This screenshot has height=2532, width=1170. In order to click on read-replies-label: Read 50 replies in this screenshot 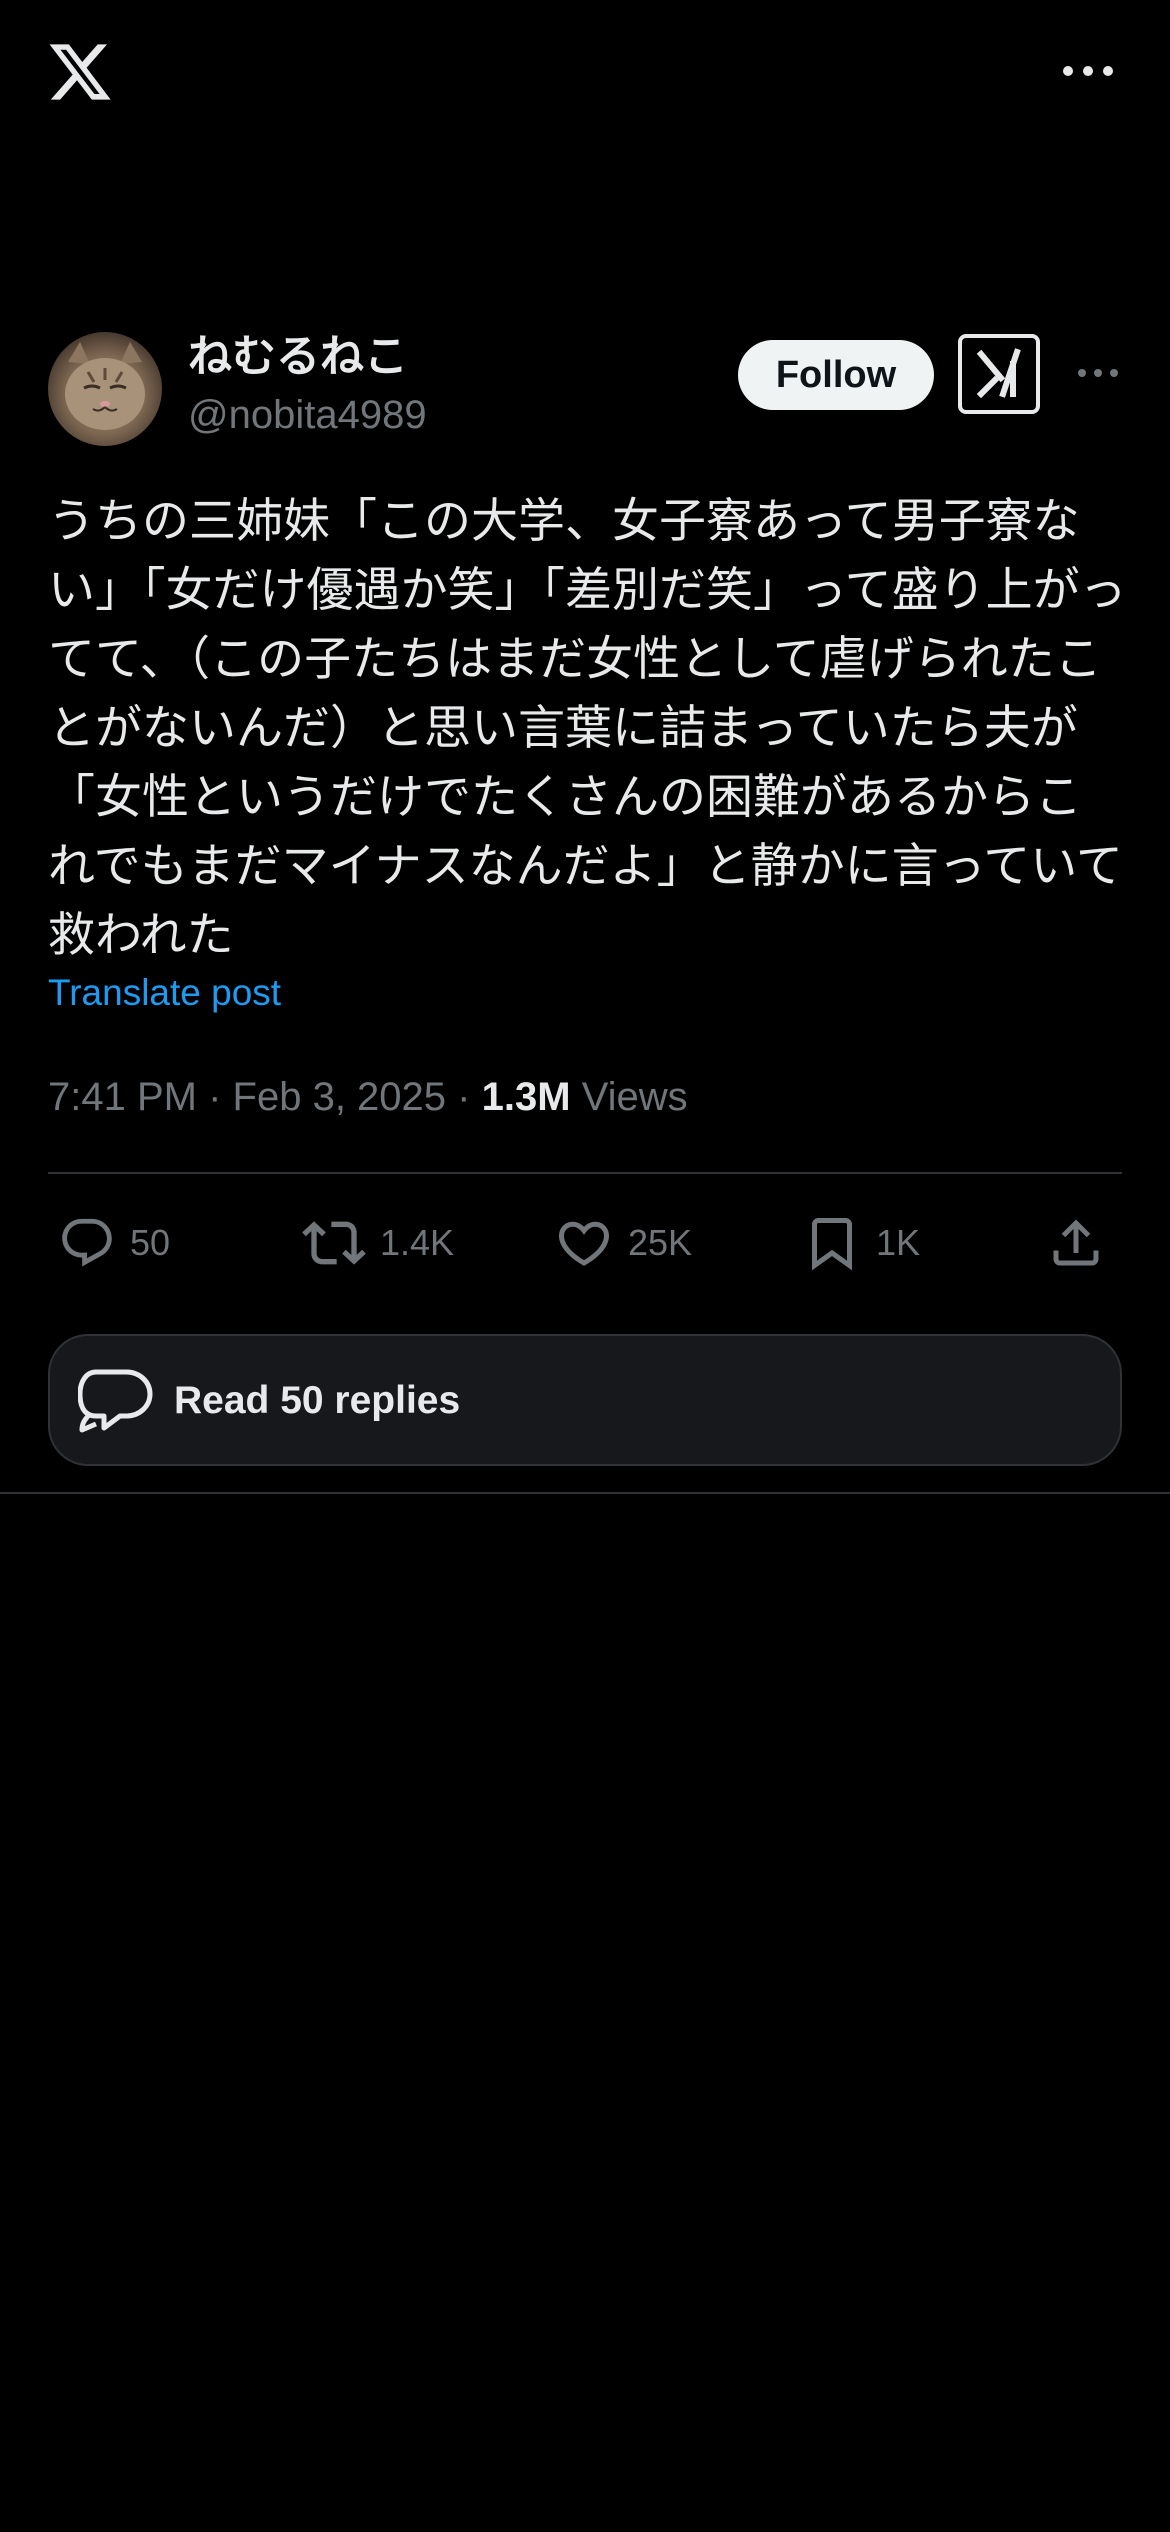, I will do `click(317, 1400)`.